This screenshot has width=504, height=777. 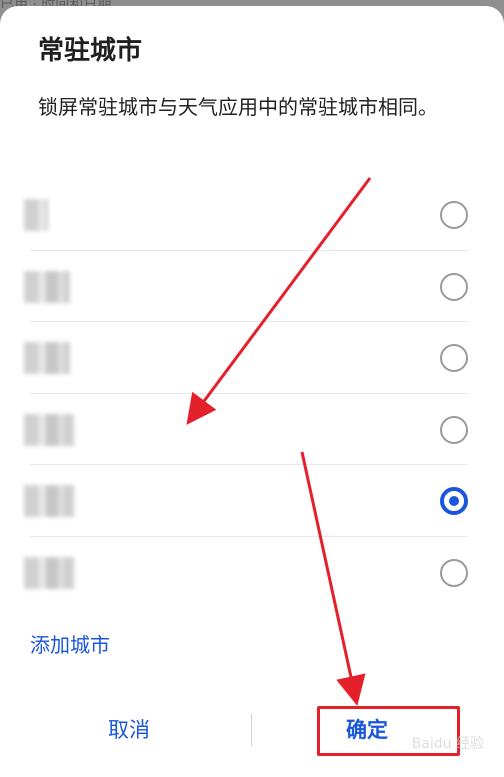 What do you see at coordinates (447, 744) in the screenshot?
I see `watermark: Baidu 经验` at bounding box center [447, 744].